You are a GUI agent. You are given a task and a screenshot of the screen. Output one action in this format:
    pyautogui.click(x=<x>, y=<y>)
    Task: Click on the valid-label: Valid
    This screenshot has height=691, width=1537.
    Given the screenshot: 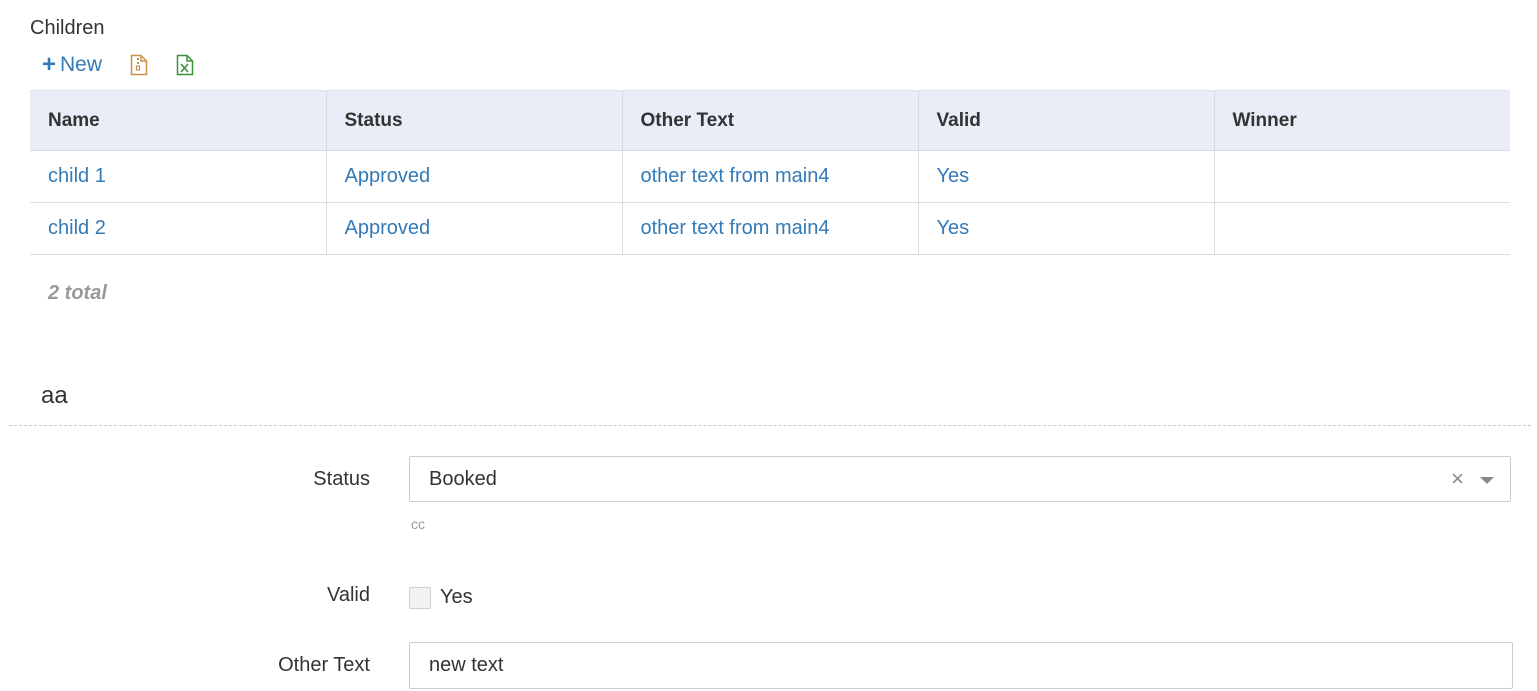 What is the action you would take?
    pyautogui.click(x=348, y=595)
    